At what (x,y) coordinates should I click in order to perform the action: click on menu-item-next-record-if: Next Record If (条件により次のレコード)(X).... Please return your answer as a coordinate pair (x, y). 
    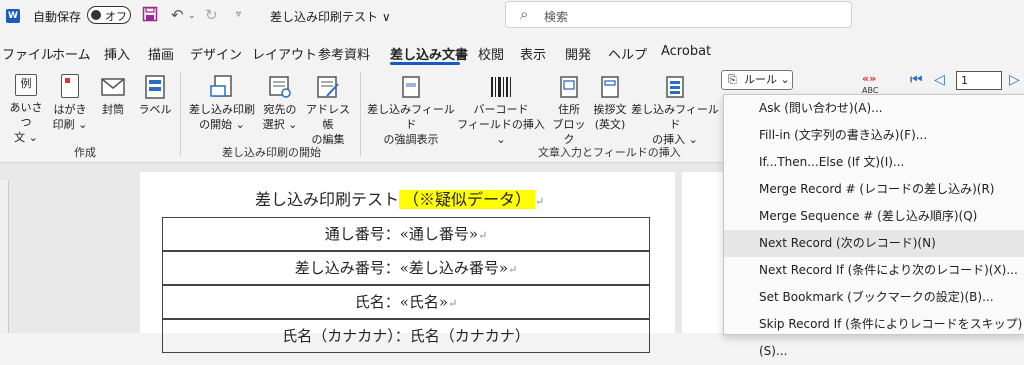
    Looking at the image, I should click on (874, 270).